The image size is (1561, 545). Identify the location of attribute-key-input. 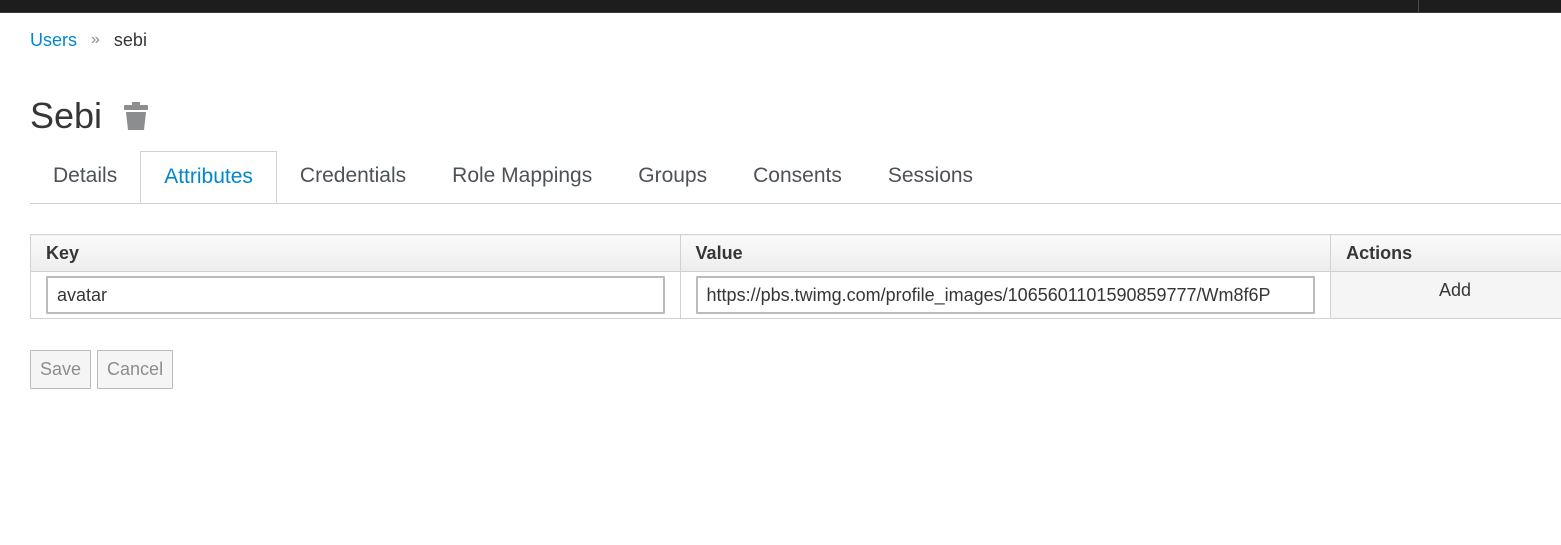
(355, 295).